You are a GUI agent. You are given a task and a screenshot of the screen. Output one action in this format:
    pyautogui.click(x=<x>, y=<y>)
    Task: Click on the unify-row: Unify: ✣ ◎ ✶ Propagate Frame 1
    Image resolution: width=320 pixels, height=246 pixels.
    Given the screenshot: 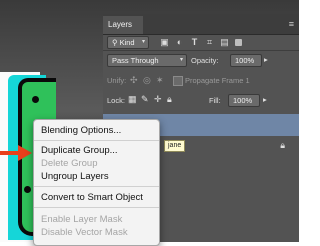 What is the action you would take?
    pyautogui.click(x=201, y=80)
    